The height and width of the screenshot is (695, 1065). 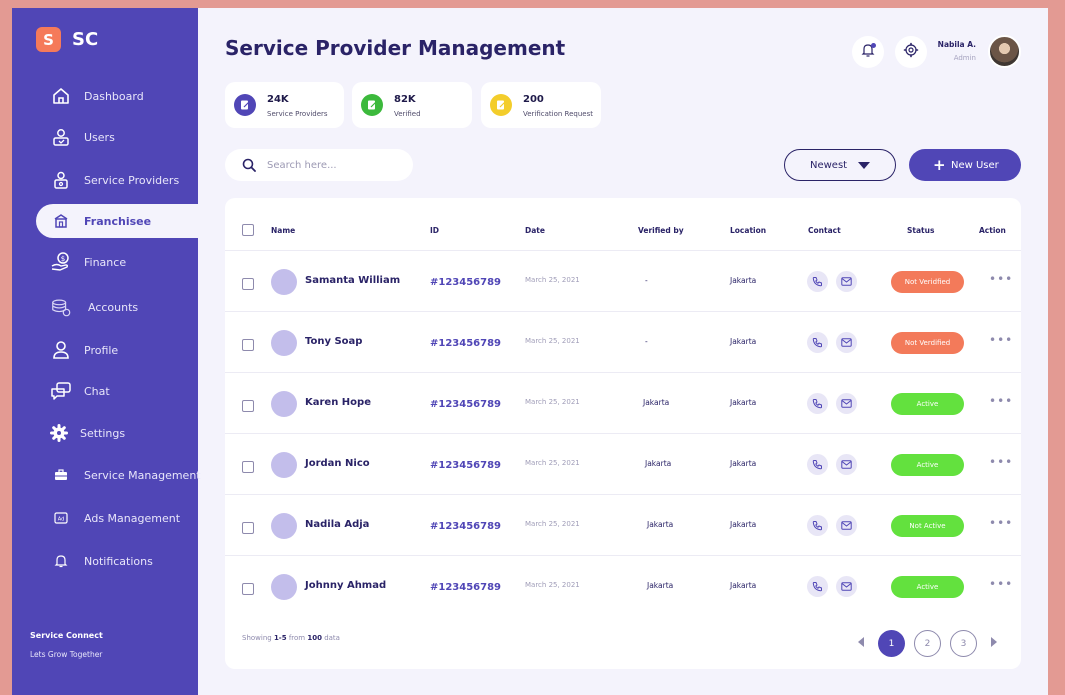 I want to click on column-header: ID, so click(x=434, y=230).